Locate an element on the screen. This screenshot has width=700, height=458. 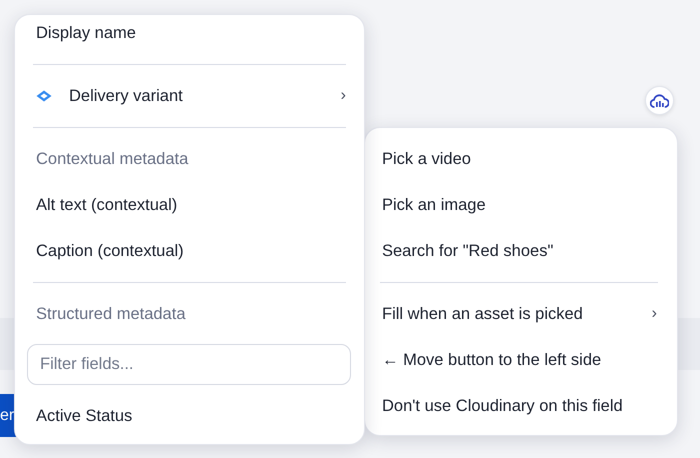
menu-item: ← Move button to the left side is located at coordinates (521, 360).